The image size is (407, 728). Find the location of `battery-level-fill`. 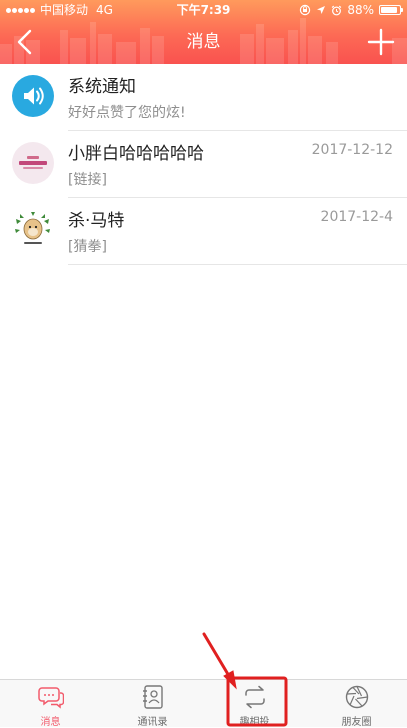

battery-level-fill is located at coordinates (389, 10).